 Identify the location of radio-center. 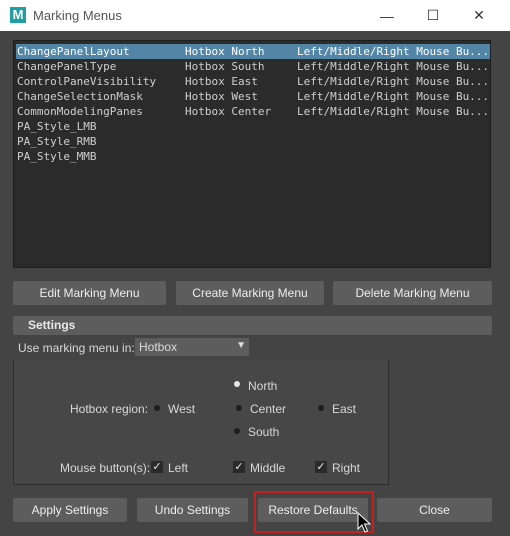
(239, 408).